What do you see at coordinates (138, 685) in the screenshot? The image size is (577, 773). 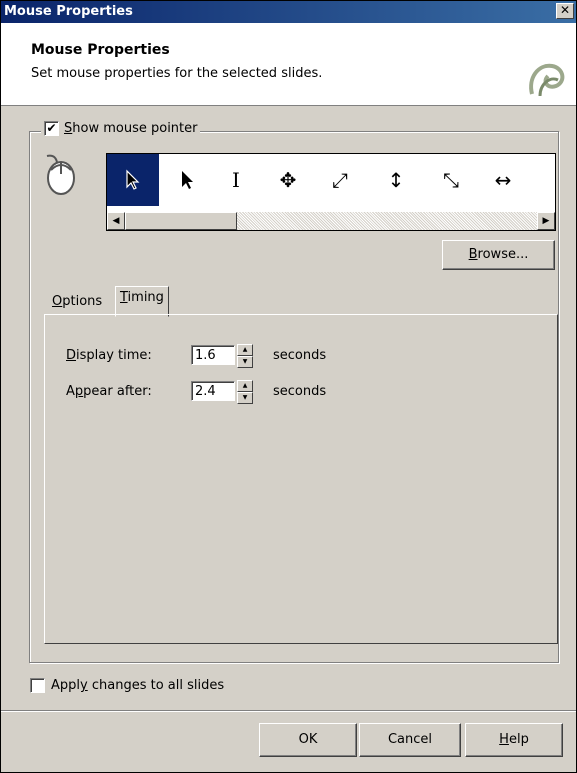 I see `apply-all-label: Apply changes to all slides` at bounding box center [138, 685].